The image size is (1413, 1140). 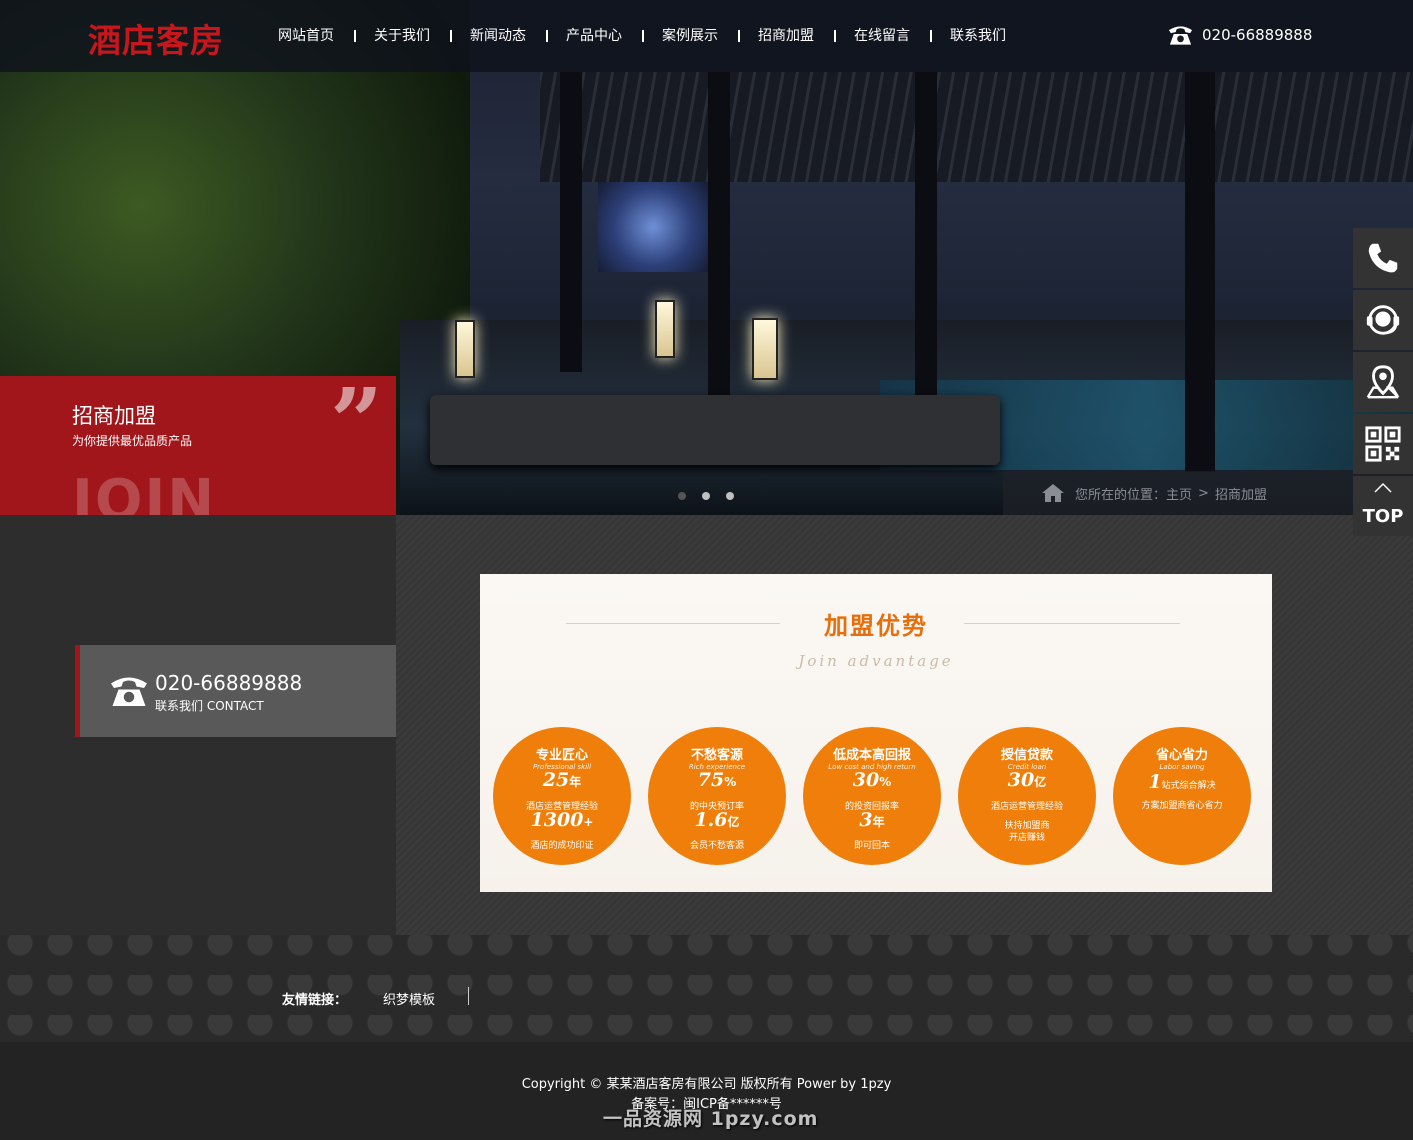 I want to click on nav-item-news: 新闻动态, so click(x=498, y=36).